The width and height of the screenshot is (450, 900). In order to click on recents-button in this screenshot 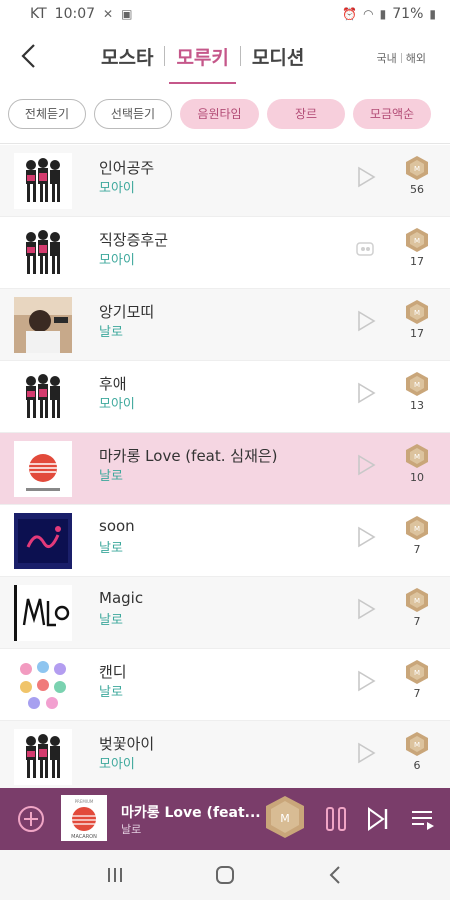, I will do `click(115, 875)`.